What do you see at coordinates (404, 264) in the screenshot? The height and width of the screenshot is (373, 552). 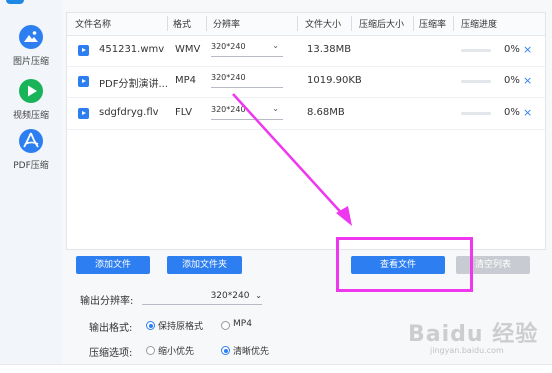 I see `annotation-highlight-box` at bounding box center [404, 264].